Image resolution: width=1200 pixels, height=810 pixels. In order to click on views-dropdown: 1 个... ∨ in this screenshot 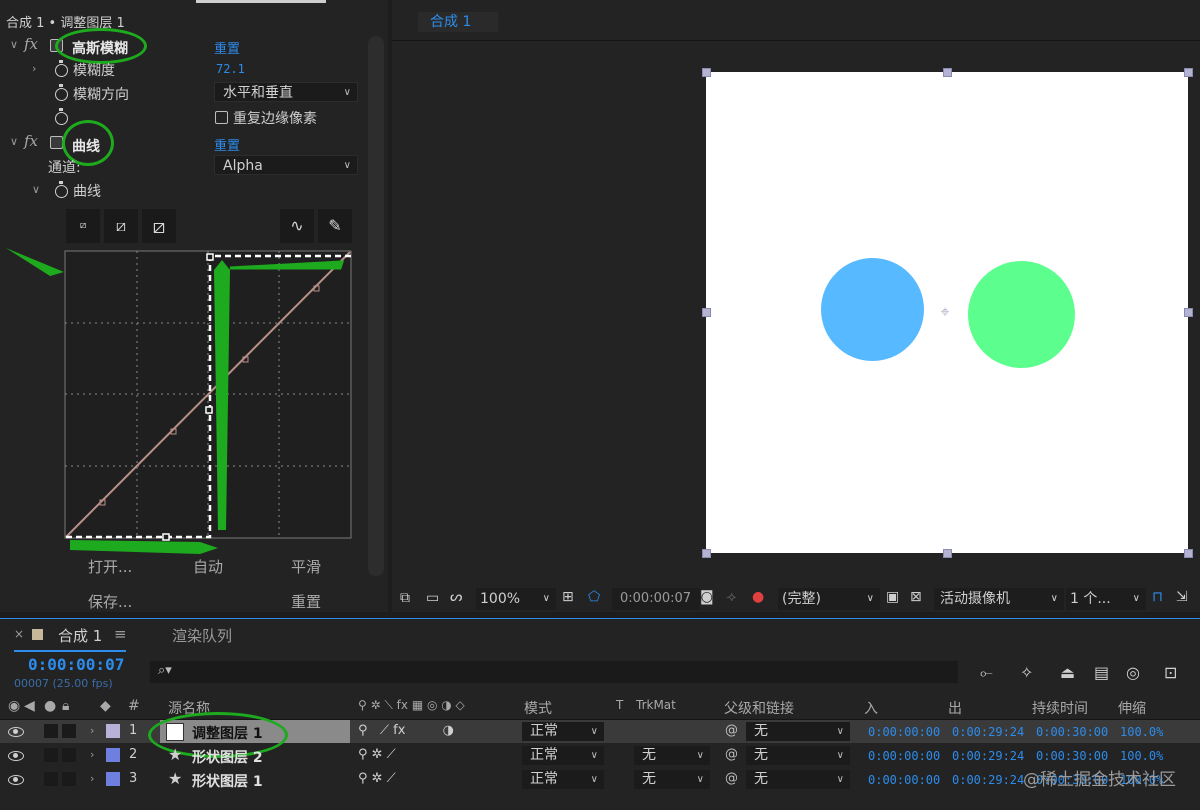, I will do `click(1106, 599)`.